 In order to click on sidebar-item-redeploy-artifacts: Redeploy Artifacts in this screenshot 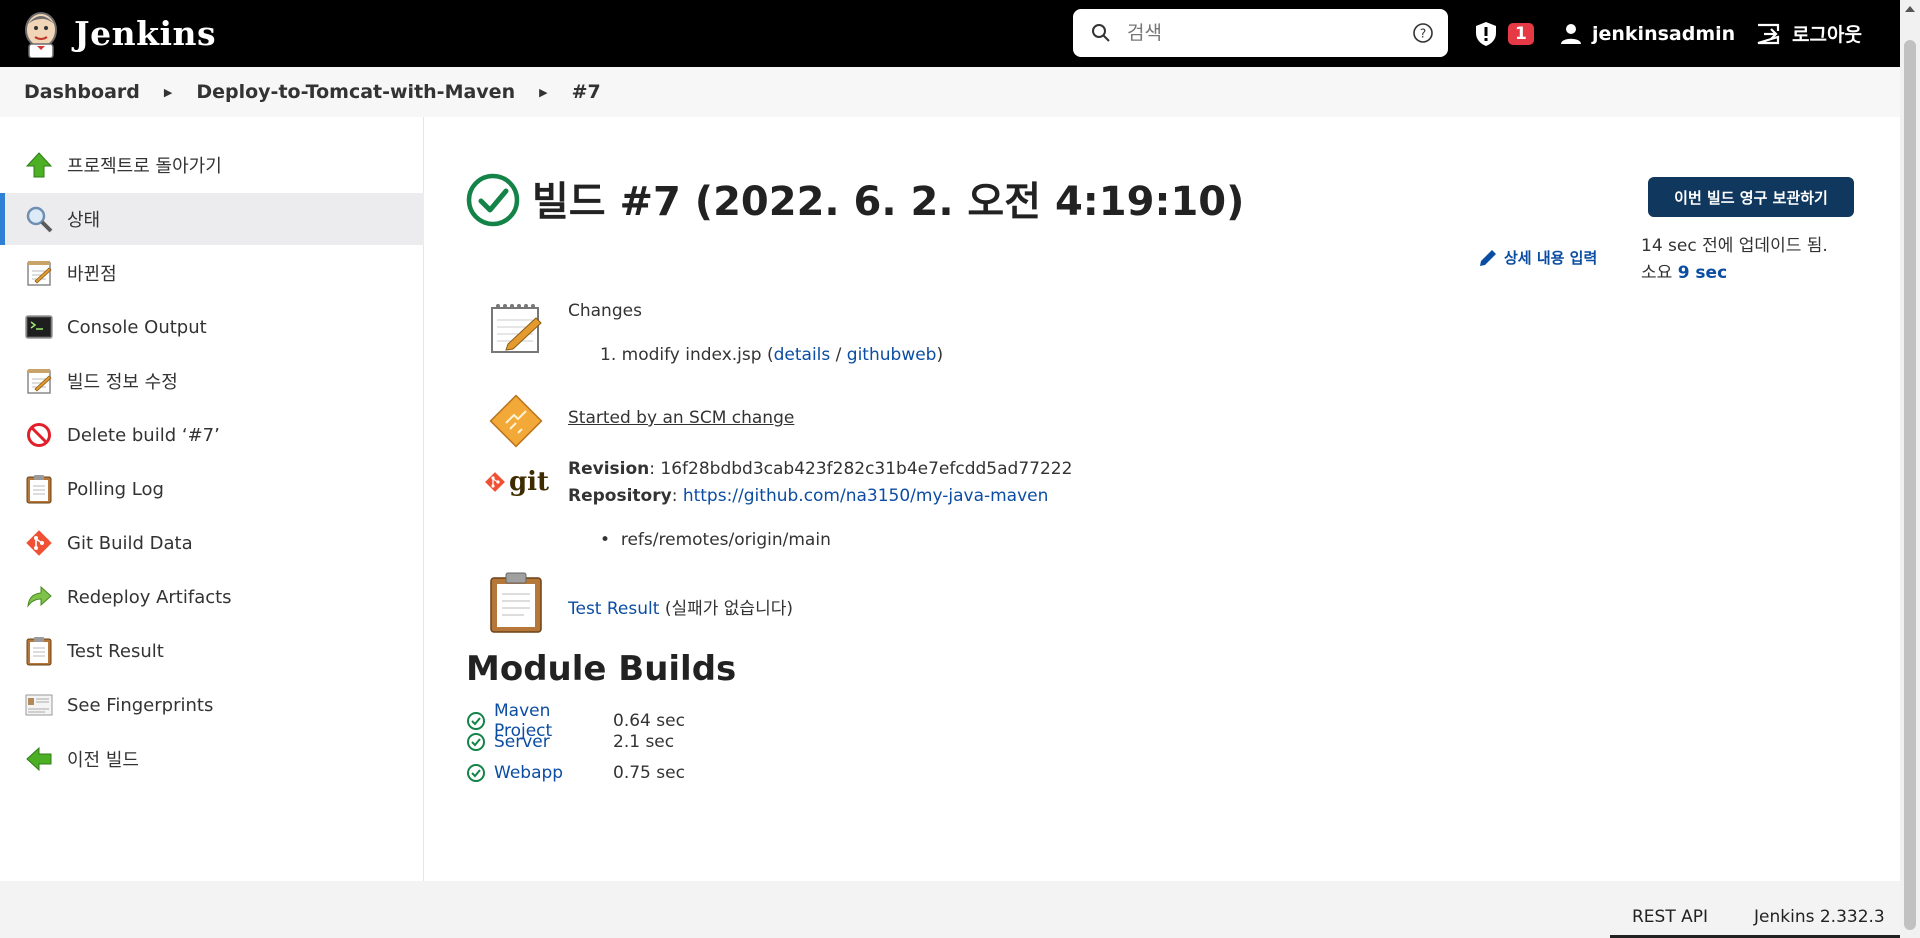, I will do `click(212, 597)`.